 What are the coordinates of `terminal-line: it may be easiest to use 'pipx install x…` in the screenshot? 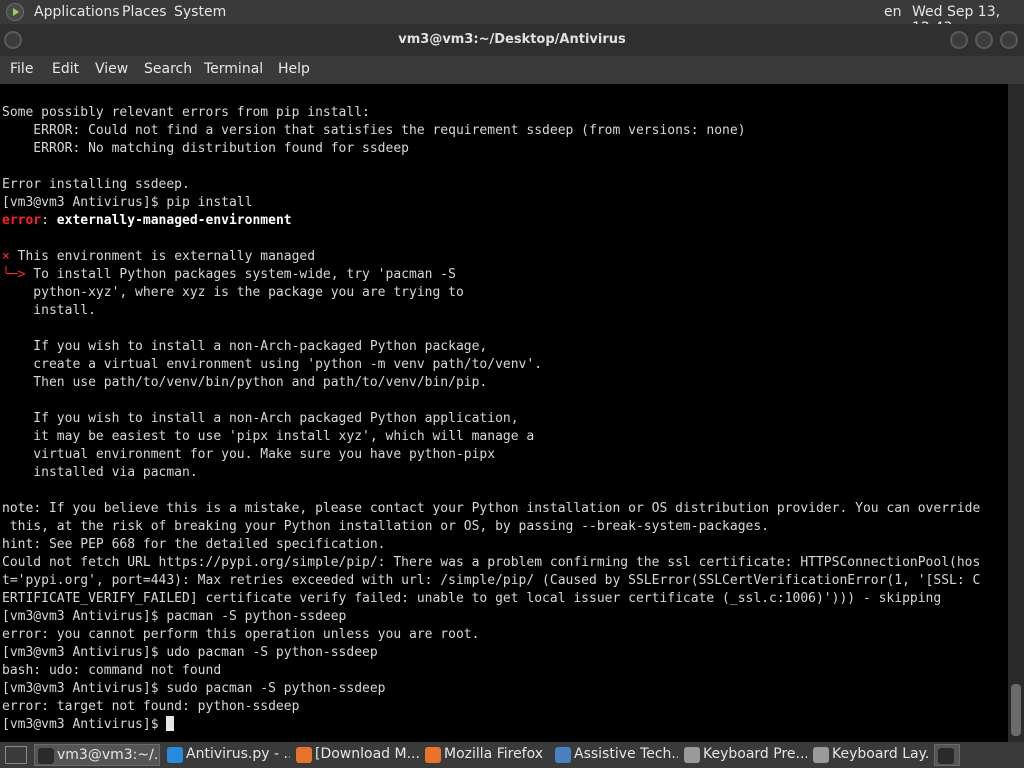 It's located at (491, 437).